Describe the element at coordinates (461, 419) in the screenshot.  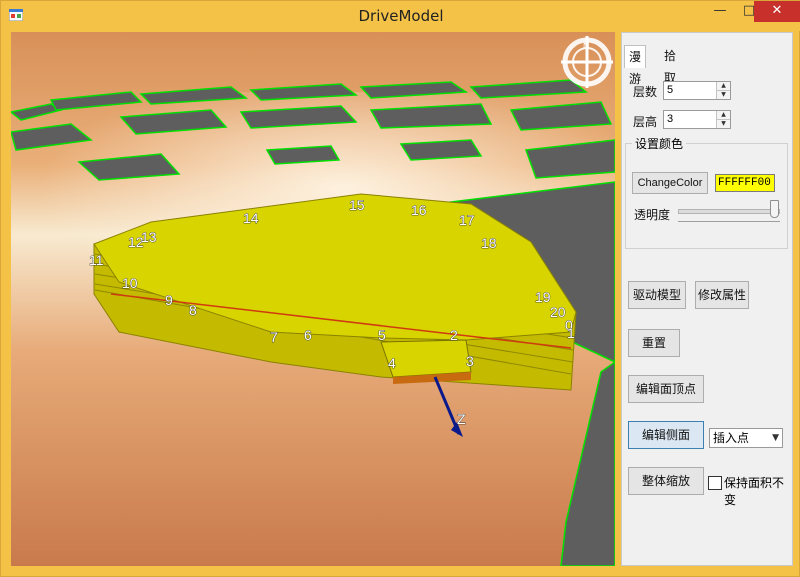
I see `z-axis-label: Z` at that location.